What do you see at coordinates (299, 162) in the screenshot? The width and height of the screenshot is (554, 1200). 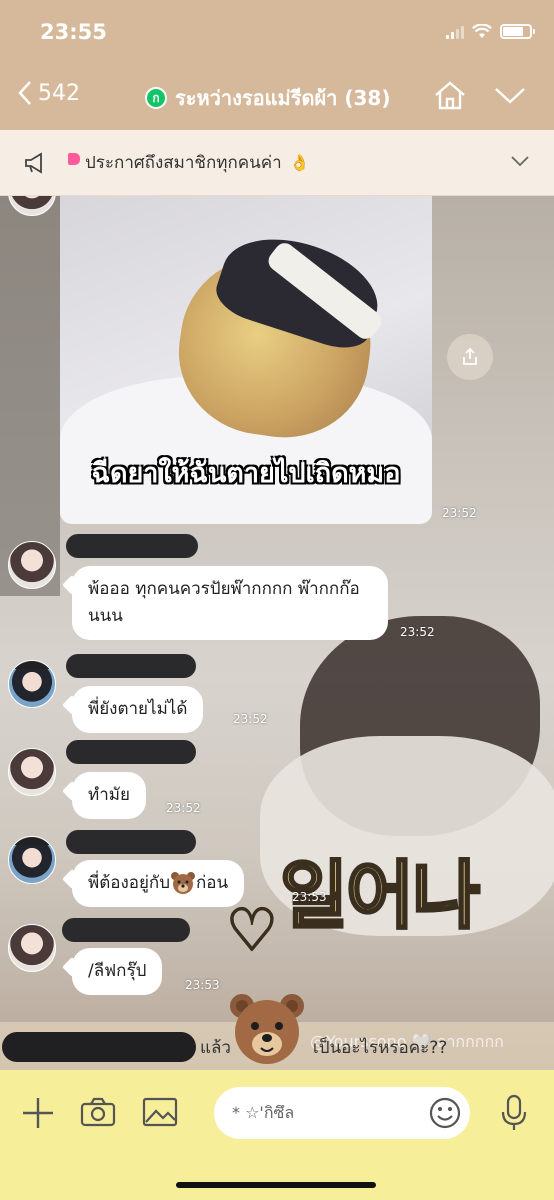 I see `announcement-emoji: 👌` at bounding box center [299, 162].